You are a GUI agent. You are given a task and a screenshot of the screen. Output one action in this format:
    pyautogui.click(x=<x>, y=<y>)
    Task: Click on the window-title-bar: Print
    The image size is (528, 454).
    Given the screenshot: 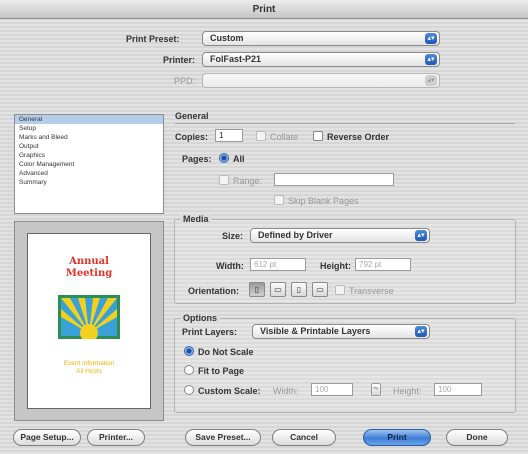 What is the action you would take?
    pyautogui.click(x=264, y=9)
    